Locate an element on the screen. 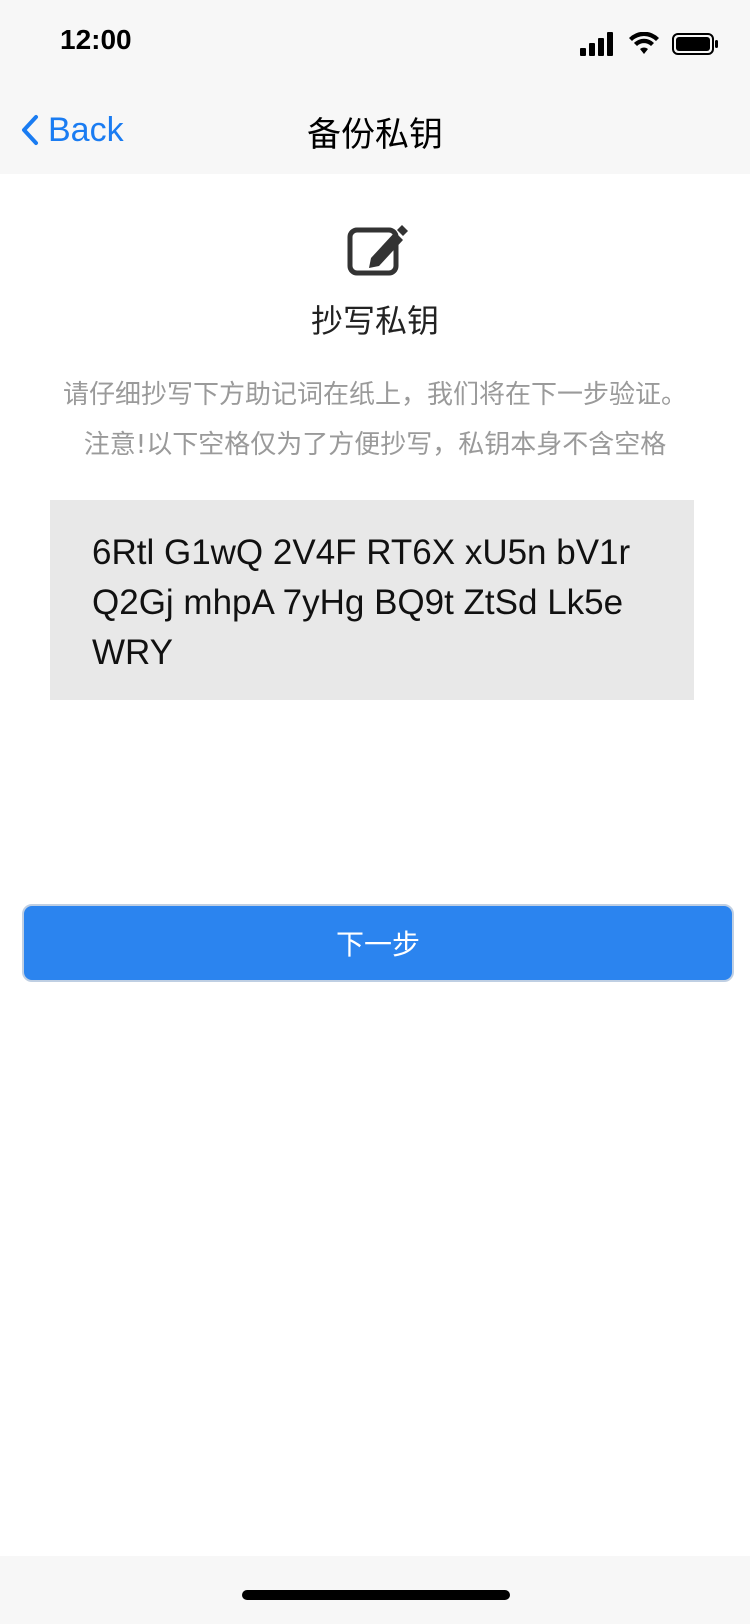  home-indicator is located at coordinates (376, 1595).